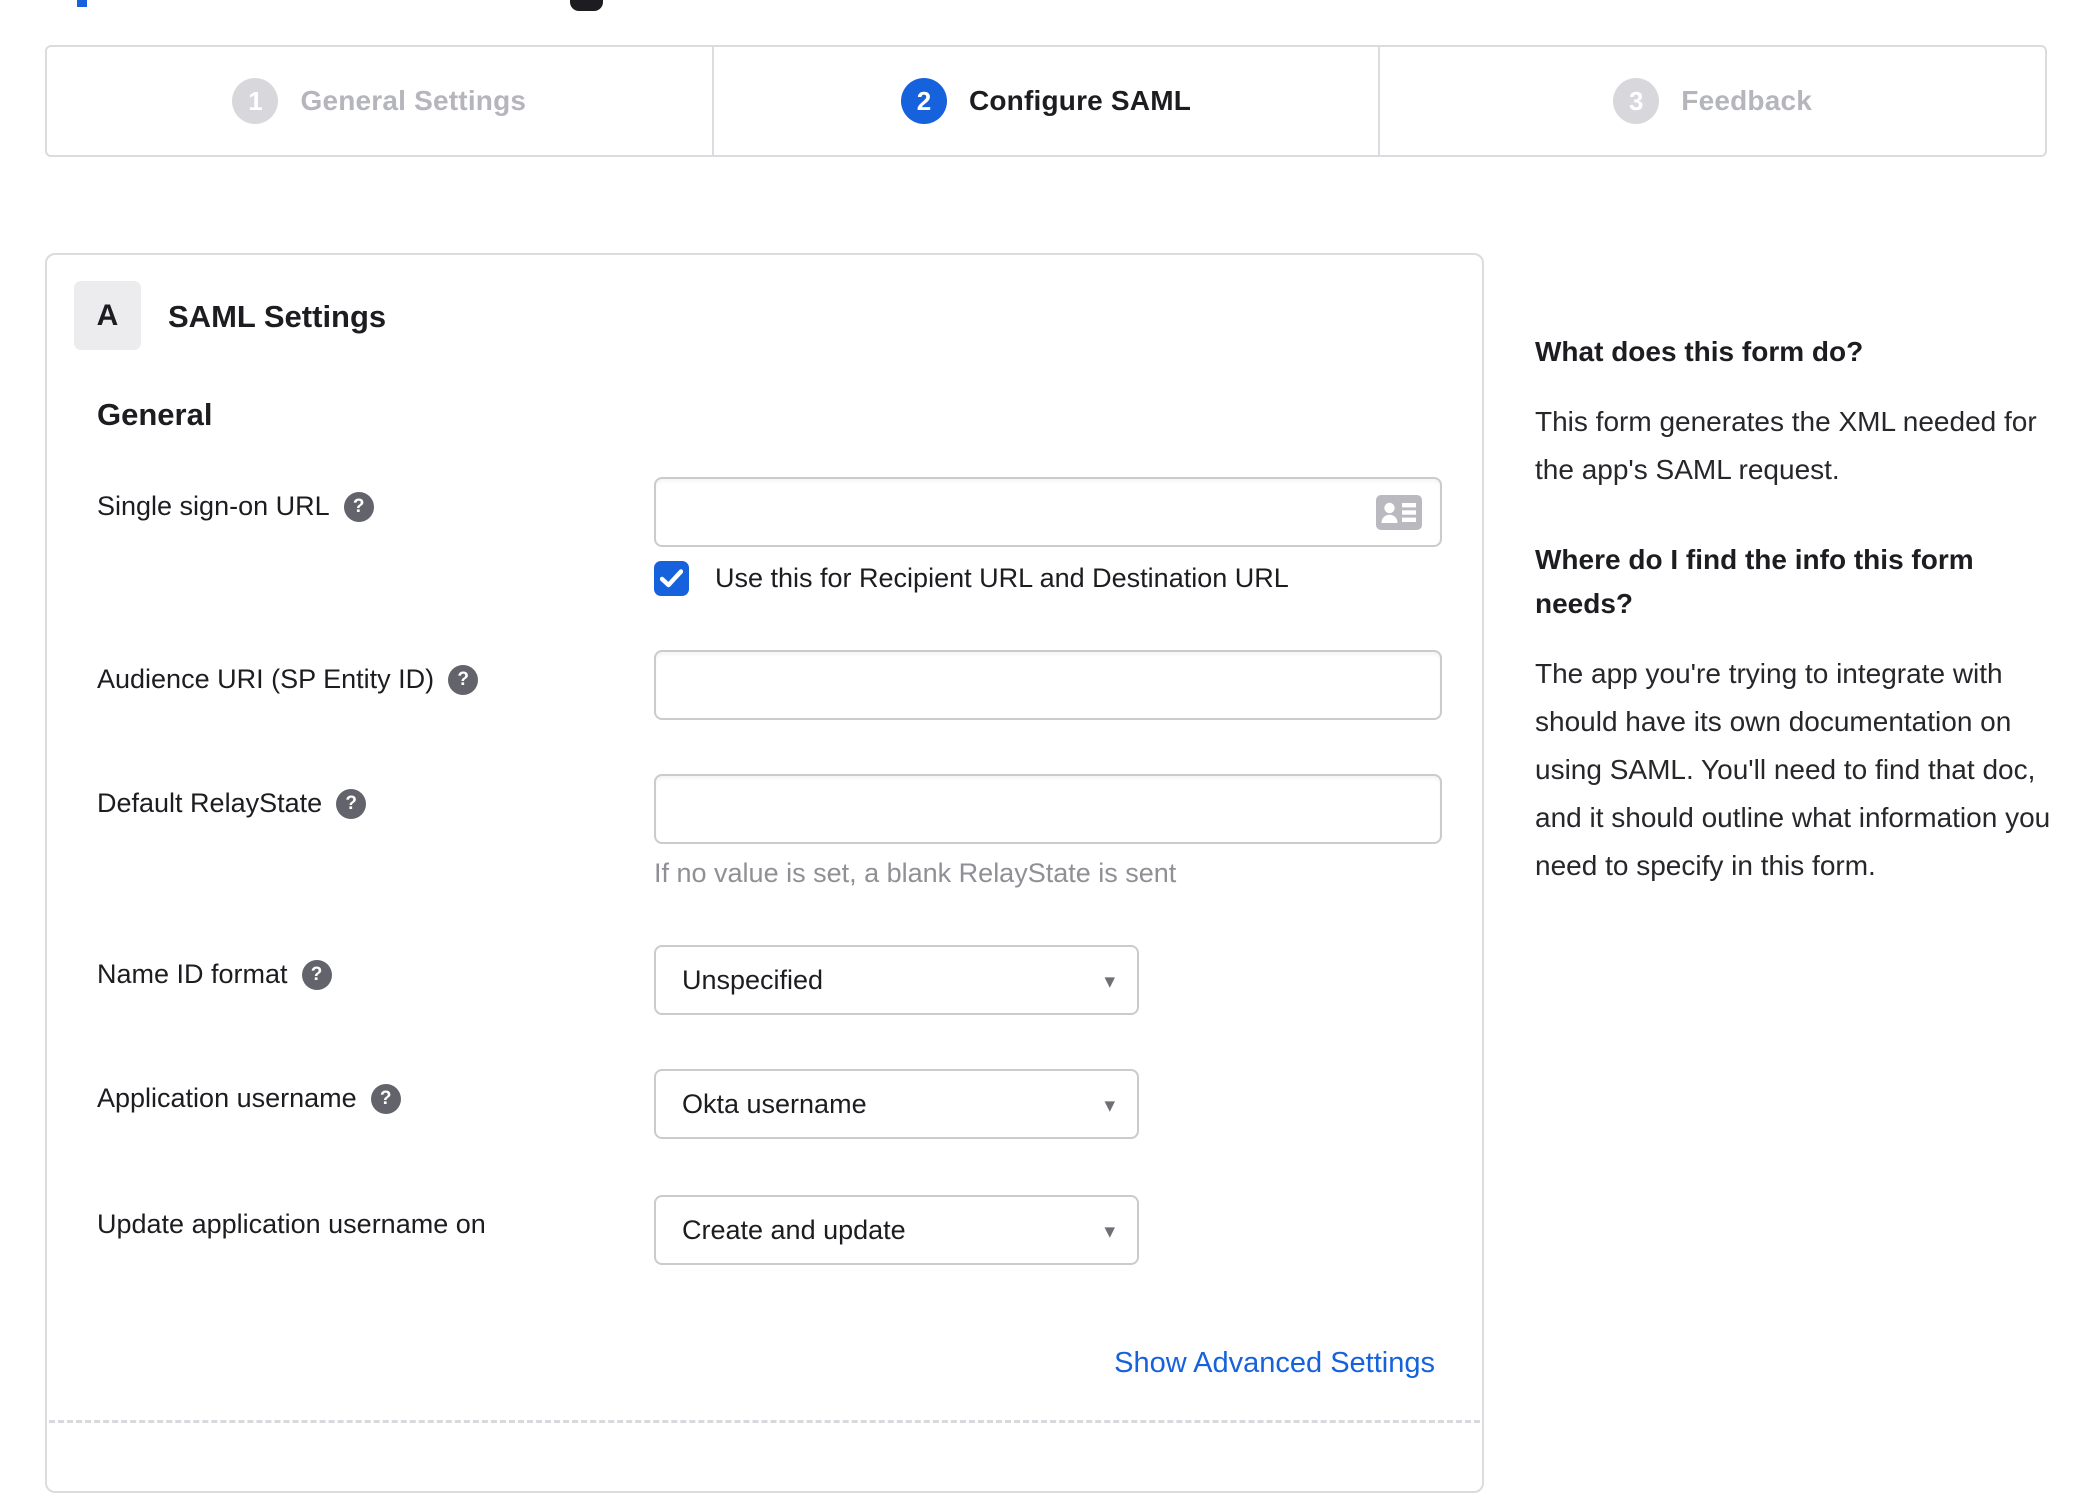 This screenshot has width=2092, height=1493. What do you see at coordinates (1747, 100) in the screenshot?
I see `step-label: Feedback` at bounding box center [1747, 100].